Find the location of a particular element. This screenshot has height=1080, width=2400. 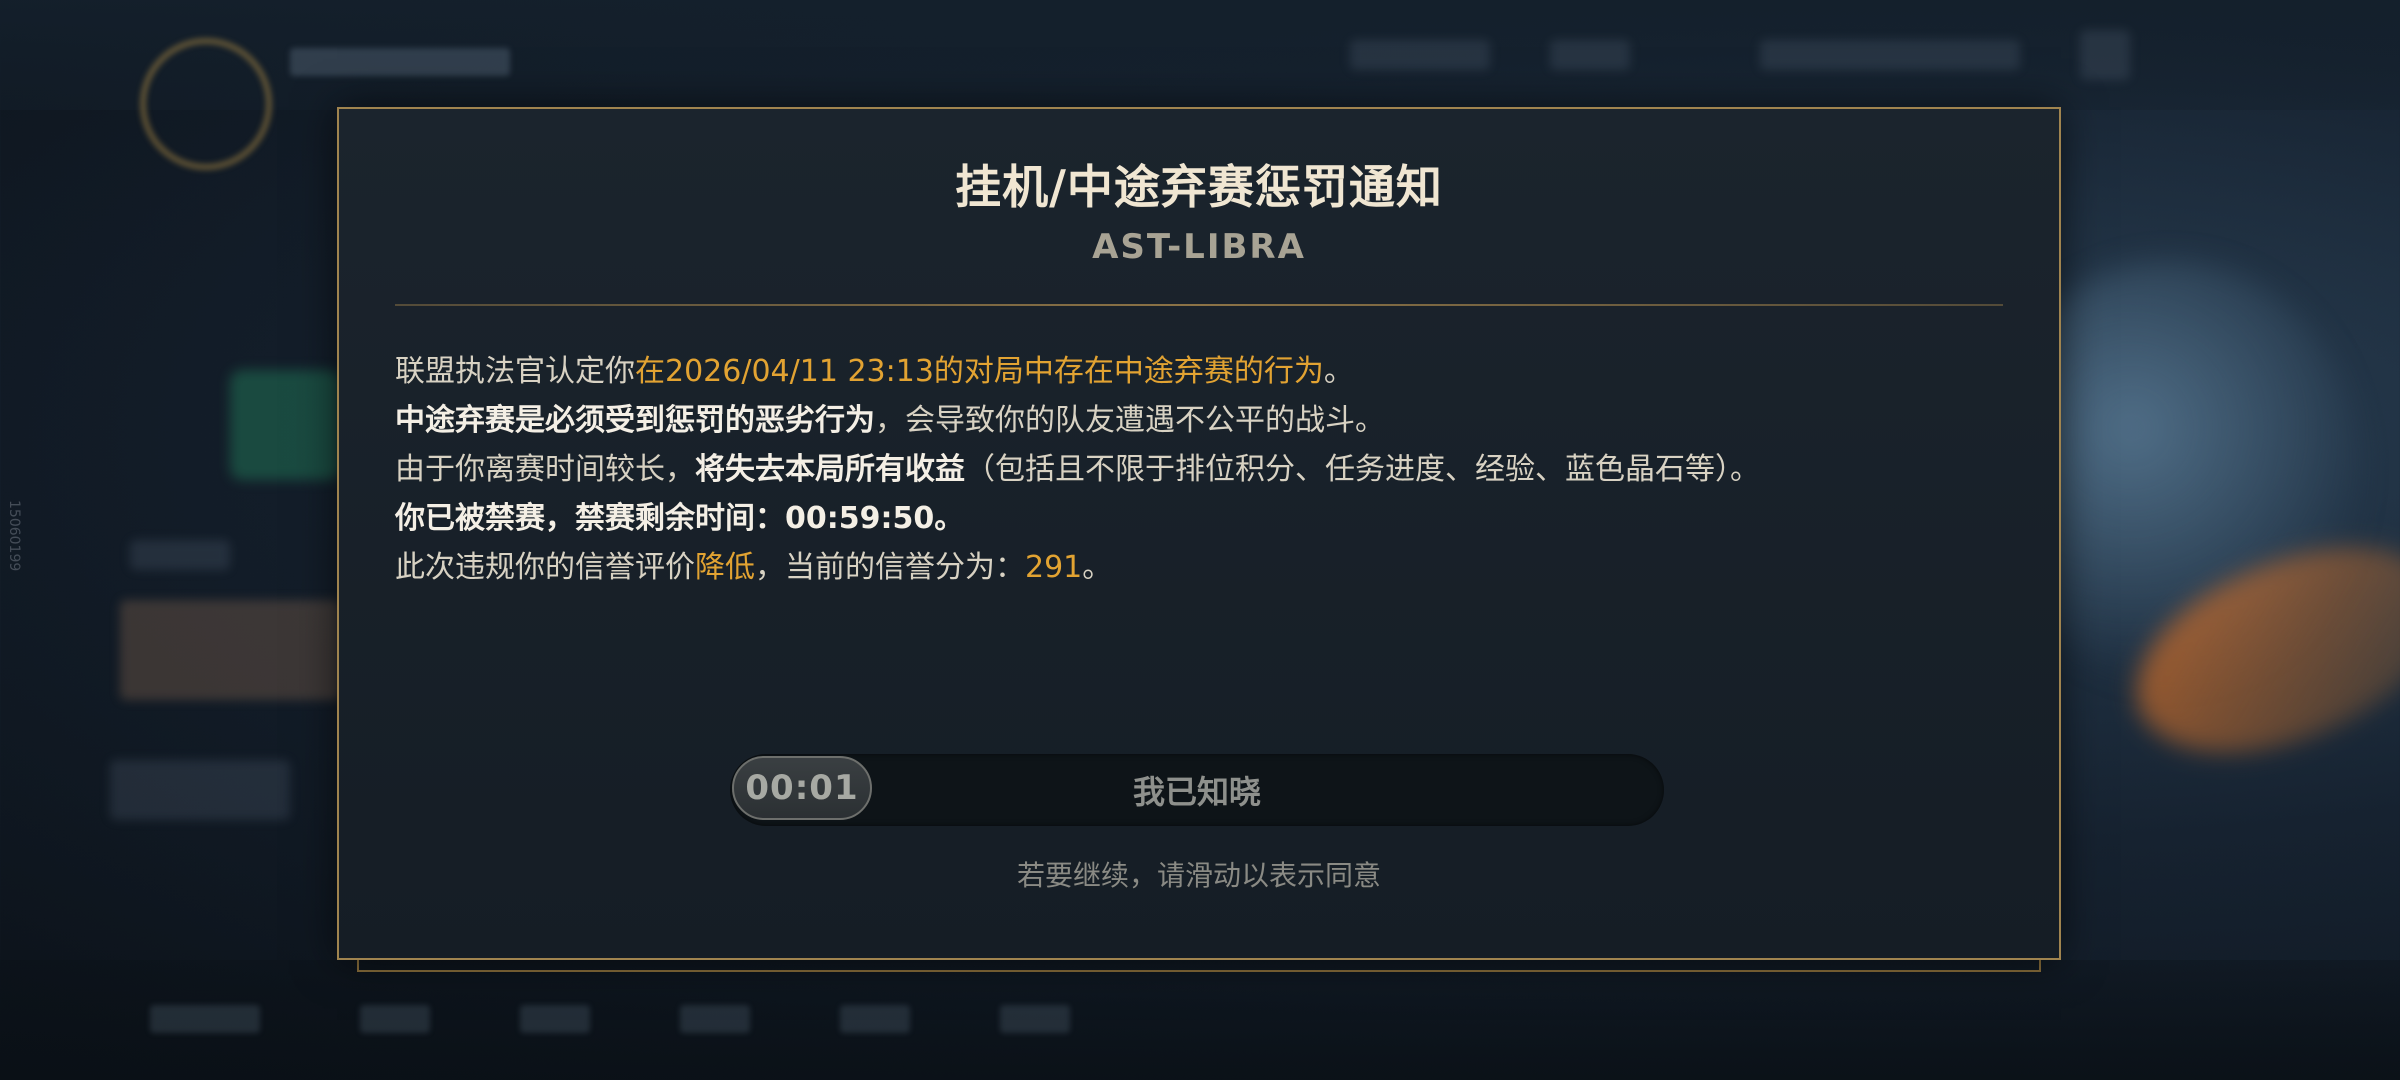

slider-handle-timer: 00:01 is located at coordinates (802, 788).